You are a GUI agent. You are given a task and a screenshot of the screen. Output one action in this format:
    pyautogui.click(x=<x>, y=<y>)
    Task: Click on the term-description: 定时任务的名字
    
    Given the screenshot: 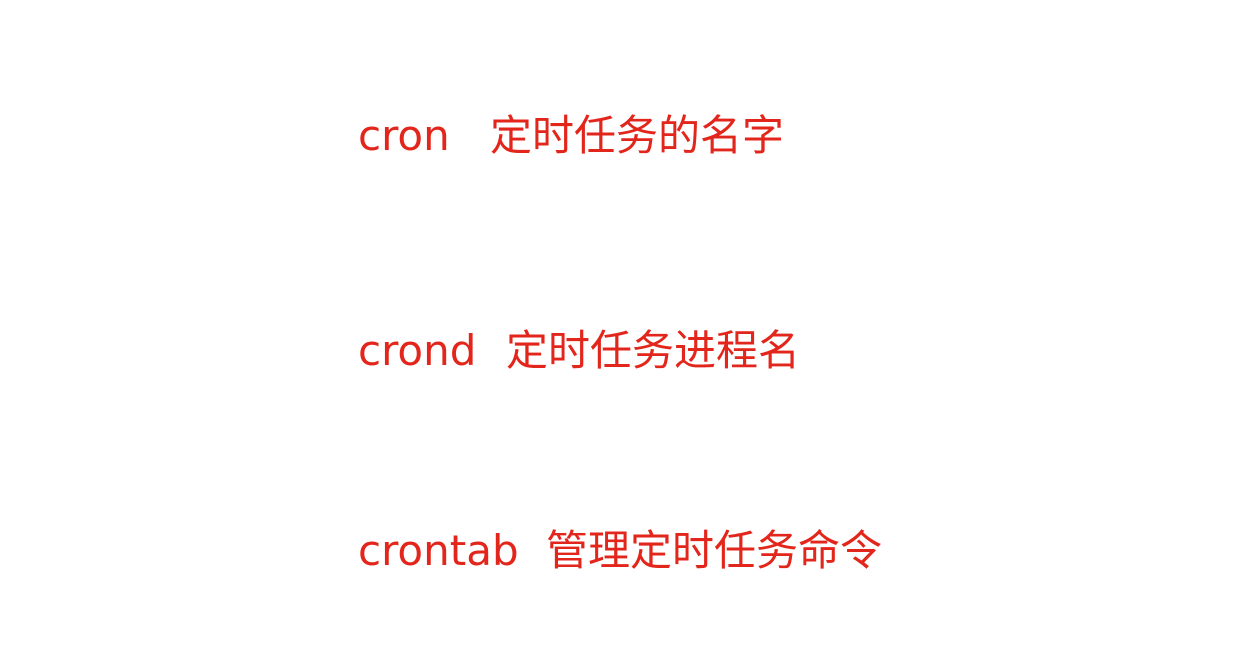 What is the action you would take?
    pyautogui.click(x=637, y=135)
    